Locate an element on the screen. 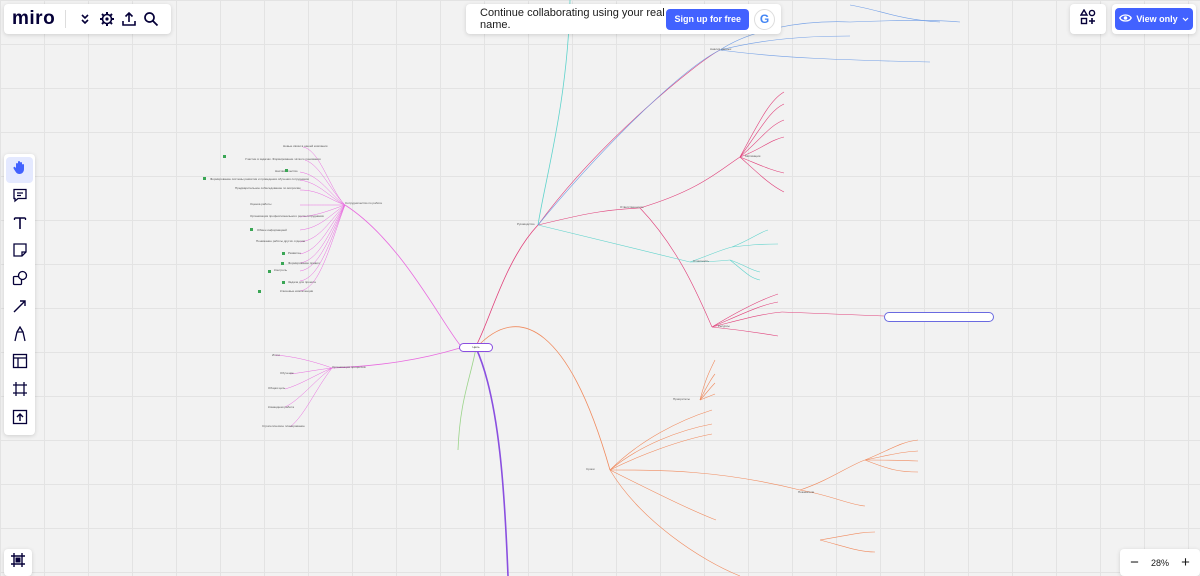 This screenshot has width=1200, height=576. search-icon is located at coordinates (150, 19).